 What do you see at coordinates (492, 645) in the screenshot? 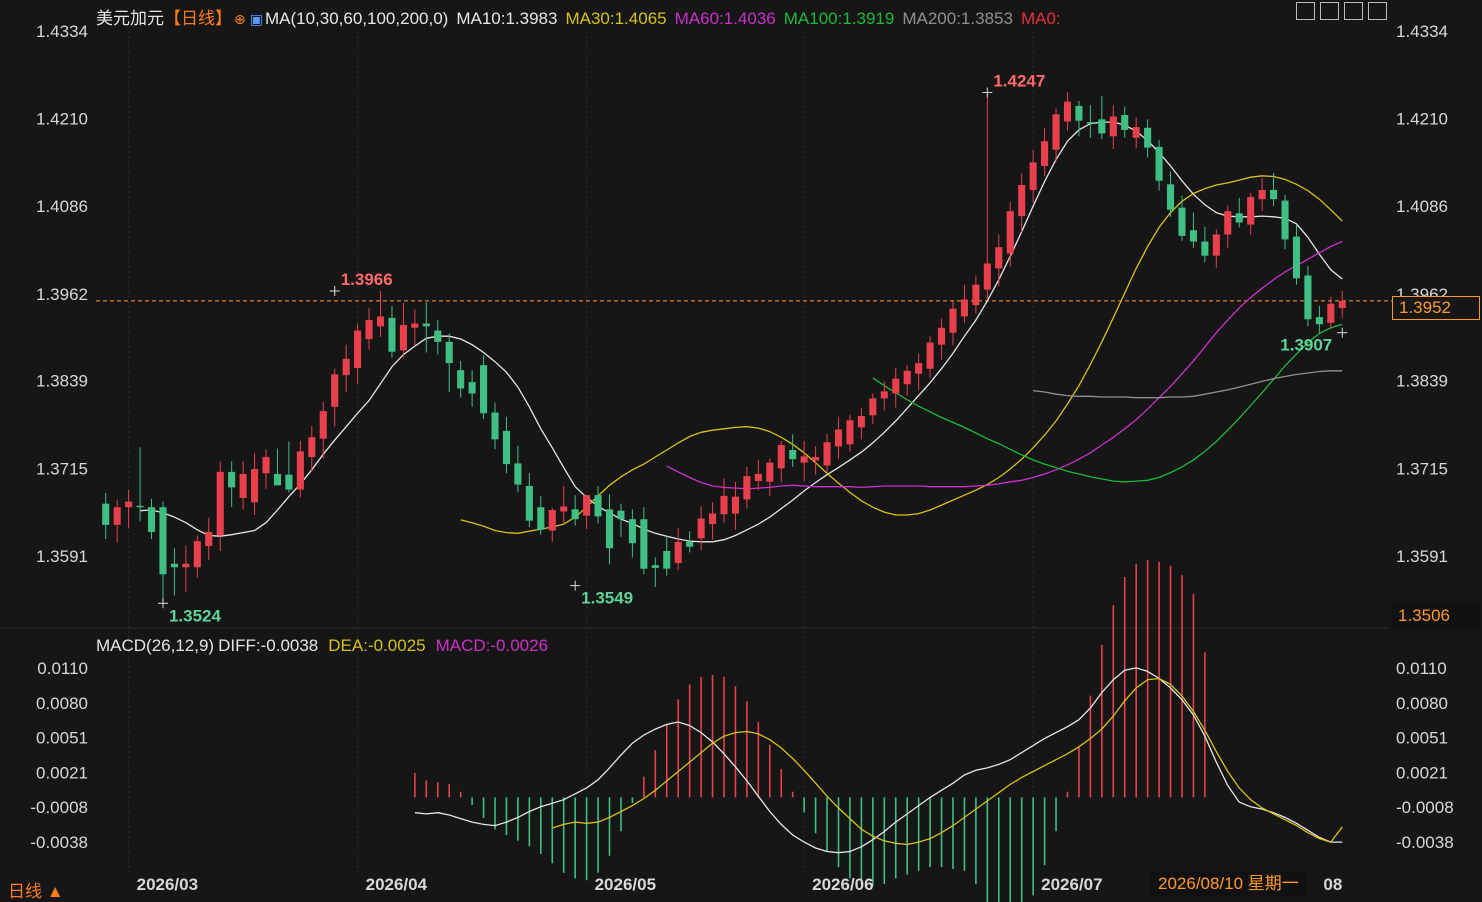
I see `macd-value: MACD:-0.0026` at bounding box center [492, 645].